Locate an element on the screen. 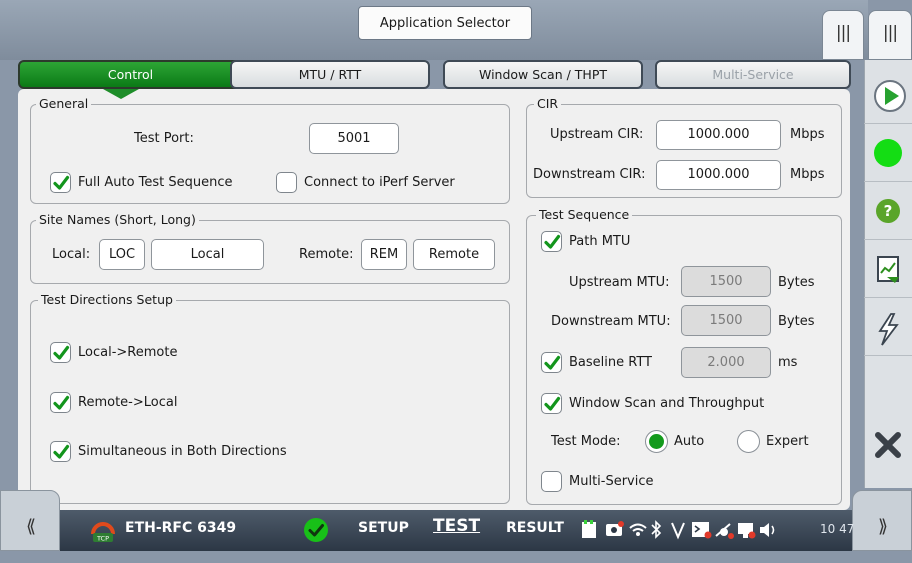 The image size is (912, 563). baseline-rtt-checkbox is located at coordinates (551, 362).